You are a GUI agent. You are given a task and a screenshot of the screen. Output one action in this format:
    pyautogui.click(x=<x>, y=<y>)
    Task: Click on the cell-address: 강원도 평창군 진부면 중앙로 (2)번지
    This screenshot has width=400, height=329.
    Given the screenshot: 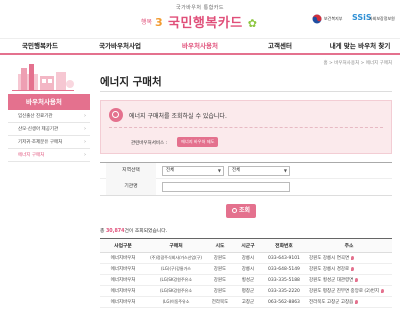 What is the action you would take?
    pyautogui.click(x=349, y=291)
    